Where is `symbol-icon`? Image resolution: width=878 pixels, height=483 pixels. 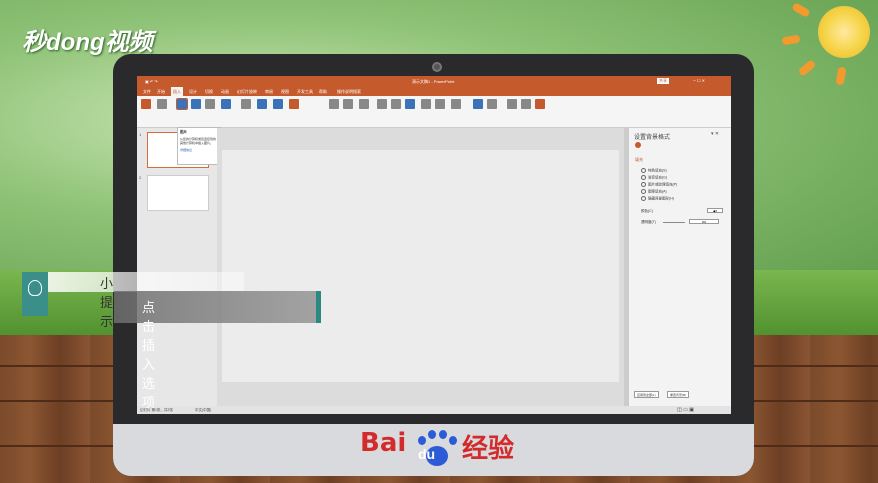
symbol-icon is located at coordinates (492, 104).